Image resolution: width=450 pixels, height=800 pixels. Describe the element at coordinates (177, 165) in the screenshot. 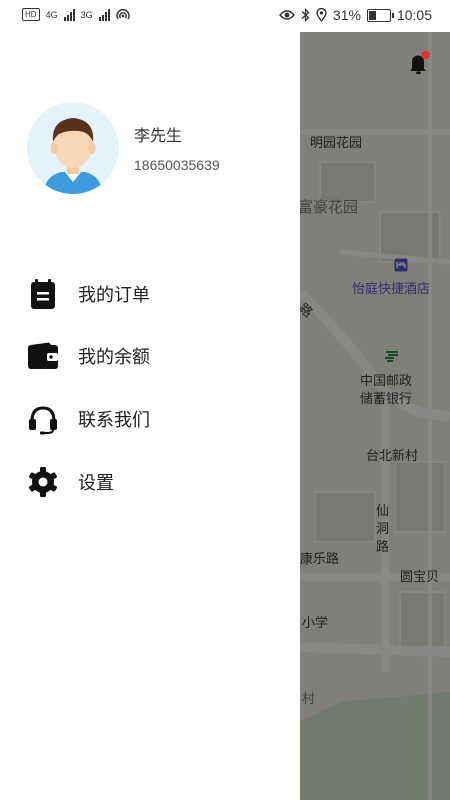

I see `user-phone: 18650035639` at that location.